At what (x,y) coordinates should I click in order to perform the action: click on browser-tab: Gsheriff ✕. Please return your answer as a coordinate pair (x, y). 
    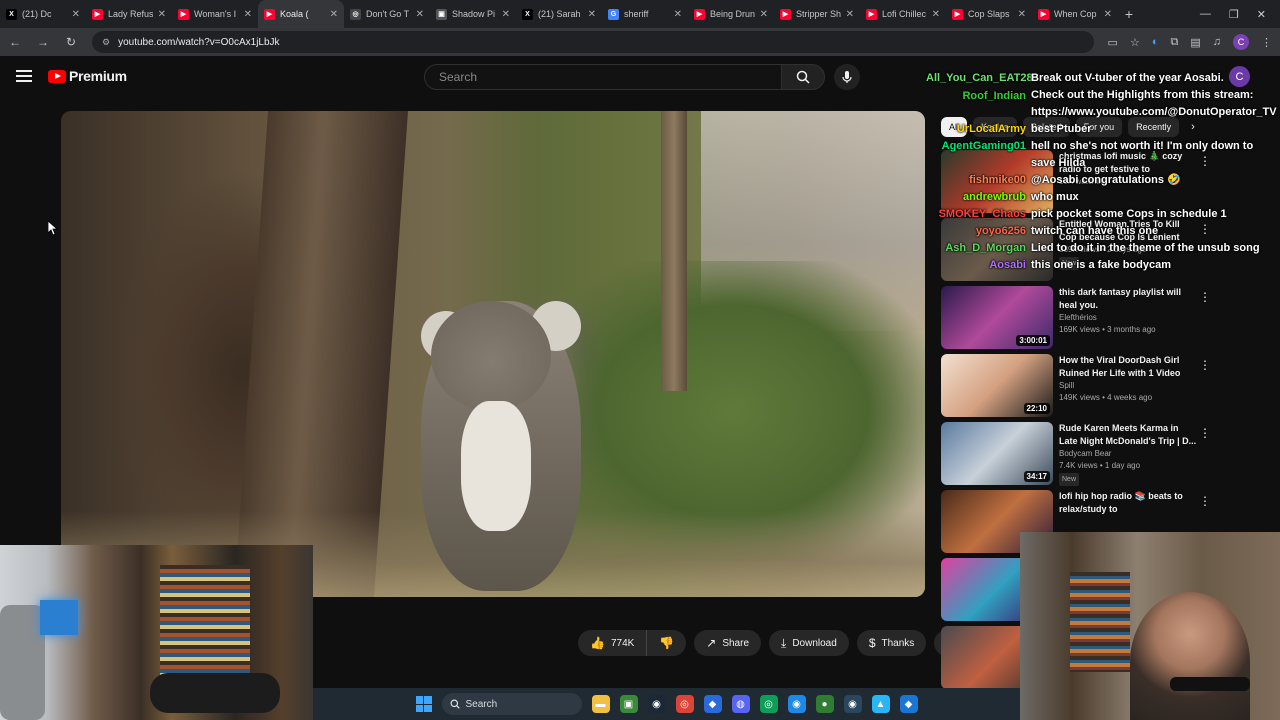
    Looking at the image, I should click on (645, 14).